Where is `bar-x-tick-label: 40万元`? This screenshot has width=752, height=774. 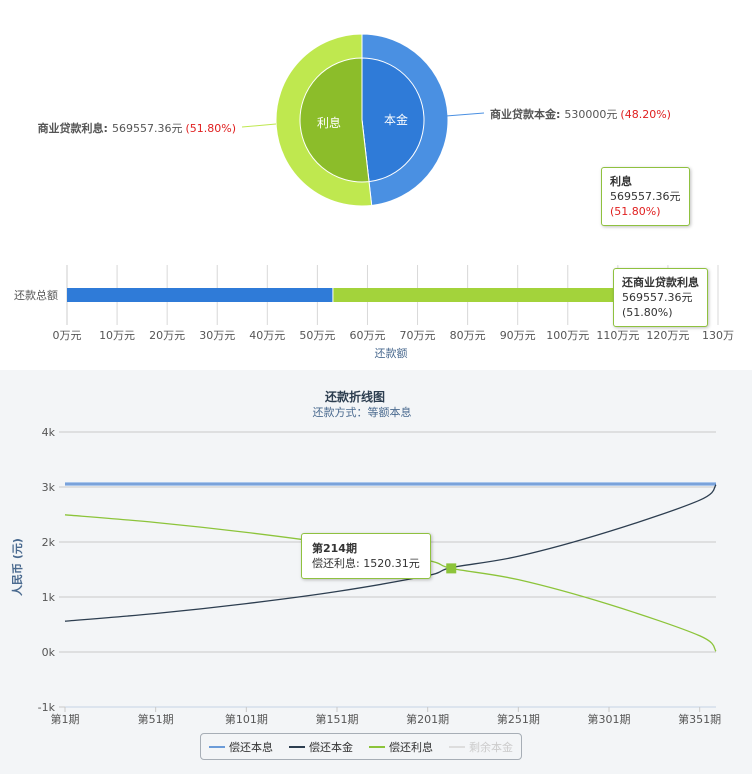 bar-x-tick-label: 40万元 is located at coordinates (267, 335).